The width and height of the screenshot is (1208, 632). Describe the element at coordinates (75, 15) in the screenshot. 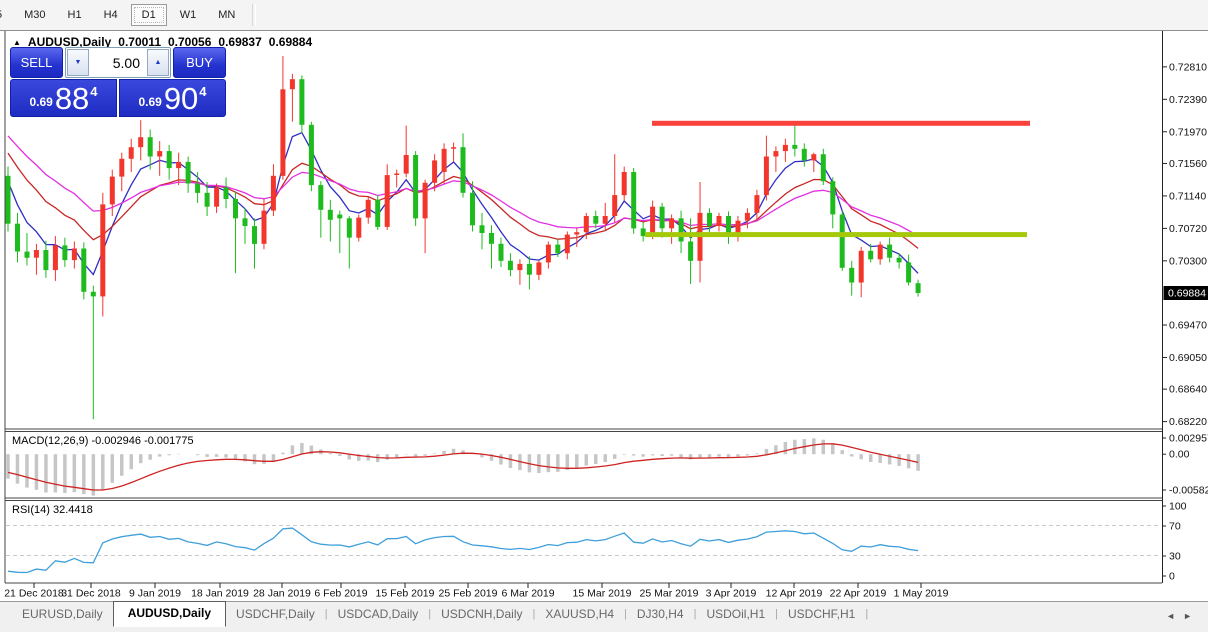

I see `timeframe-h1-button: H1` at that location.